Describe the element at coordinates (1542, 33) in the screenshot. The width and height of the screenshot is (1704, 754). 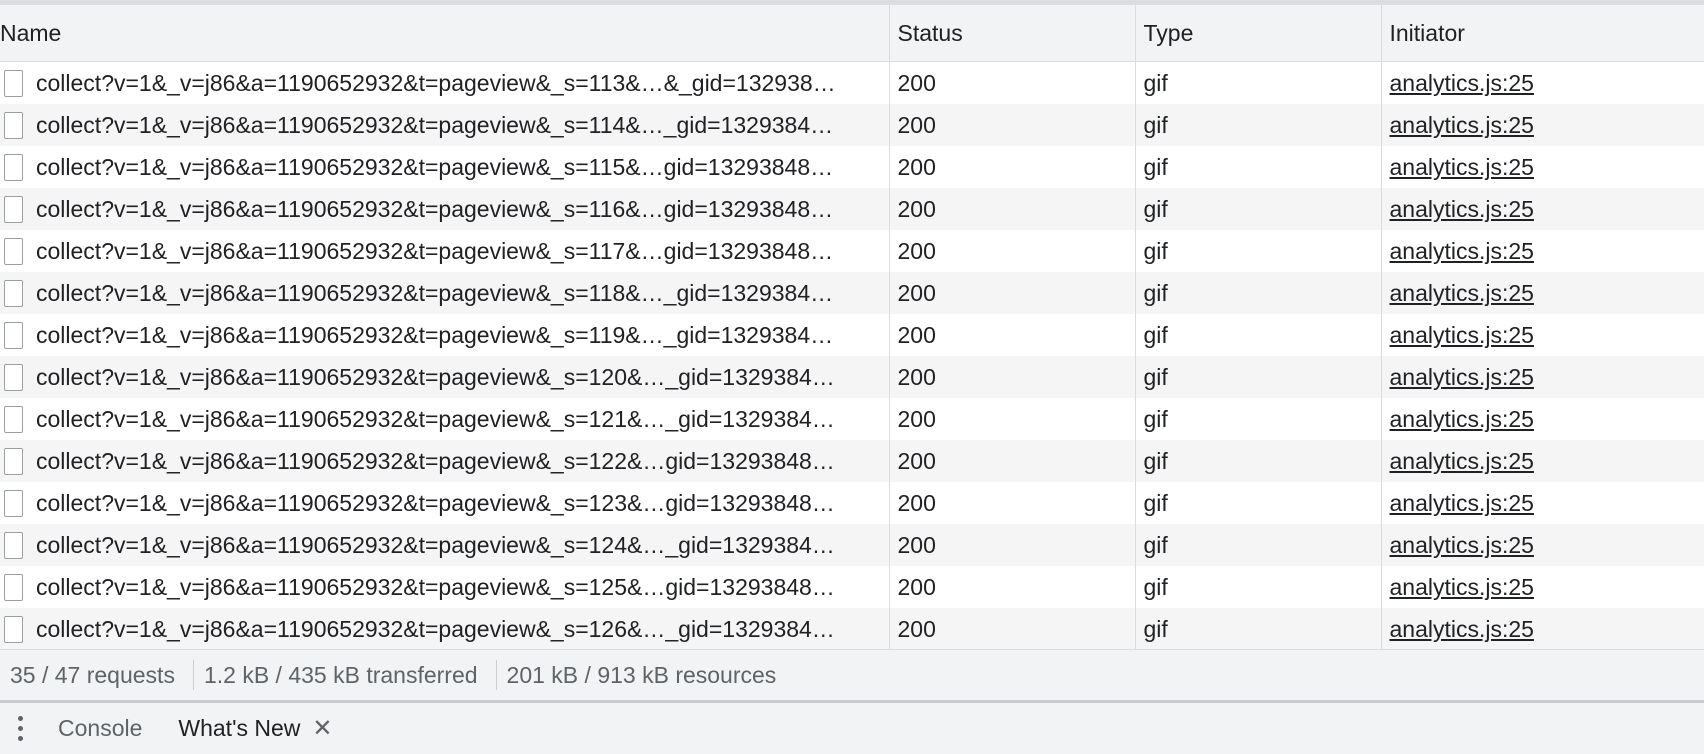
I see `column-header-initiator: Initiator` at that location.